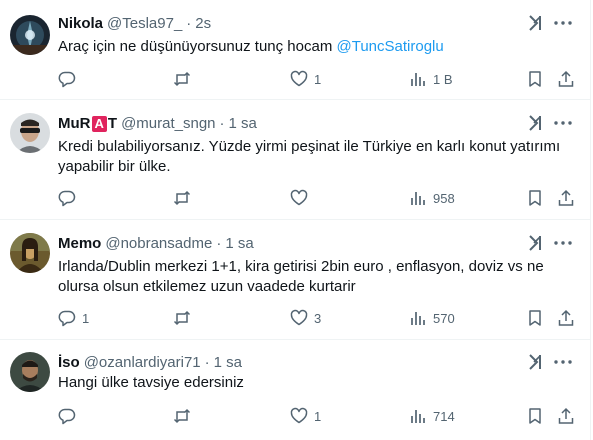 The width and height of the screenshot is (593, 440). Describe the element at coordinates (431, 79) in the screenshot. I see `views-button: 1 B` at that location.